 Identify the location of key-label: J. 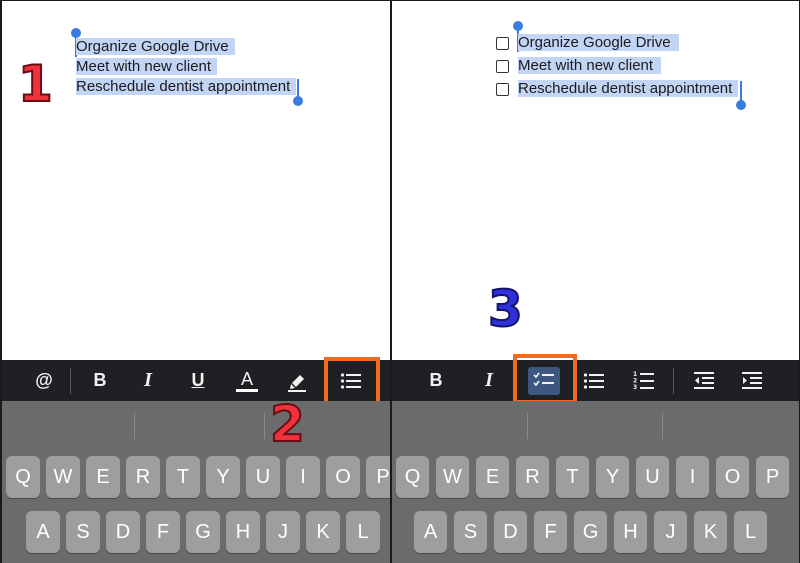
(670, 531).